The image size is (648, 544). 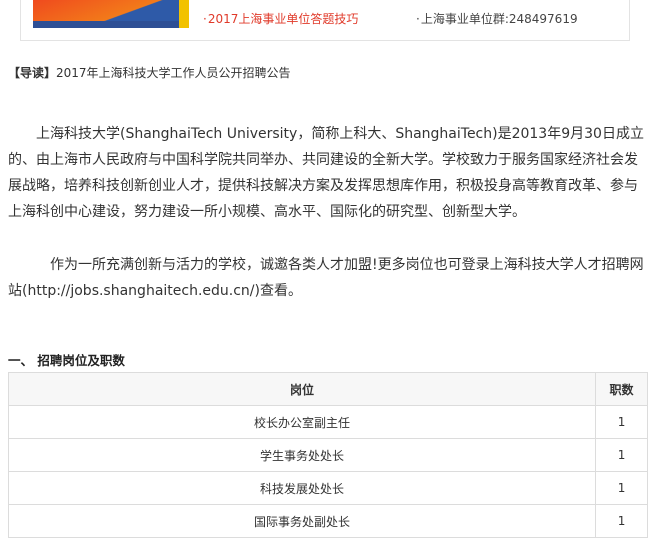 What do you see at coordinates (111, 14) in the screenshot?
I see `promo-banner-image` at bounding box center [111, 14].